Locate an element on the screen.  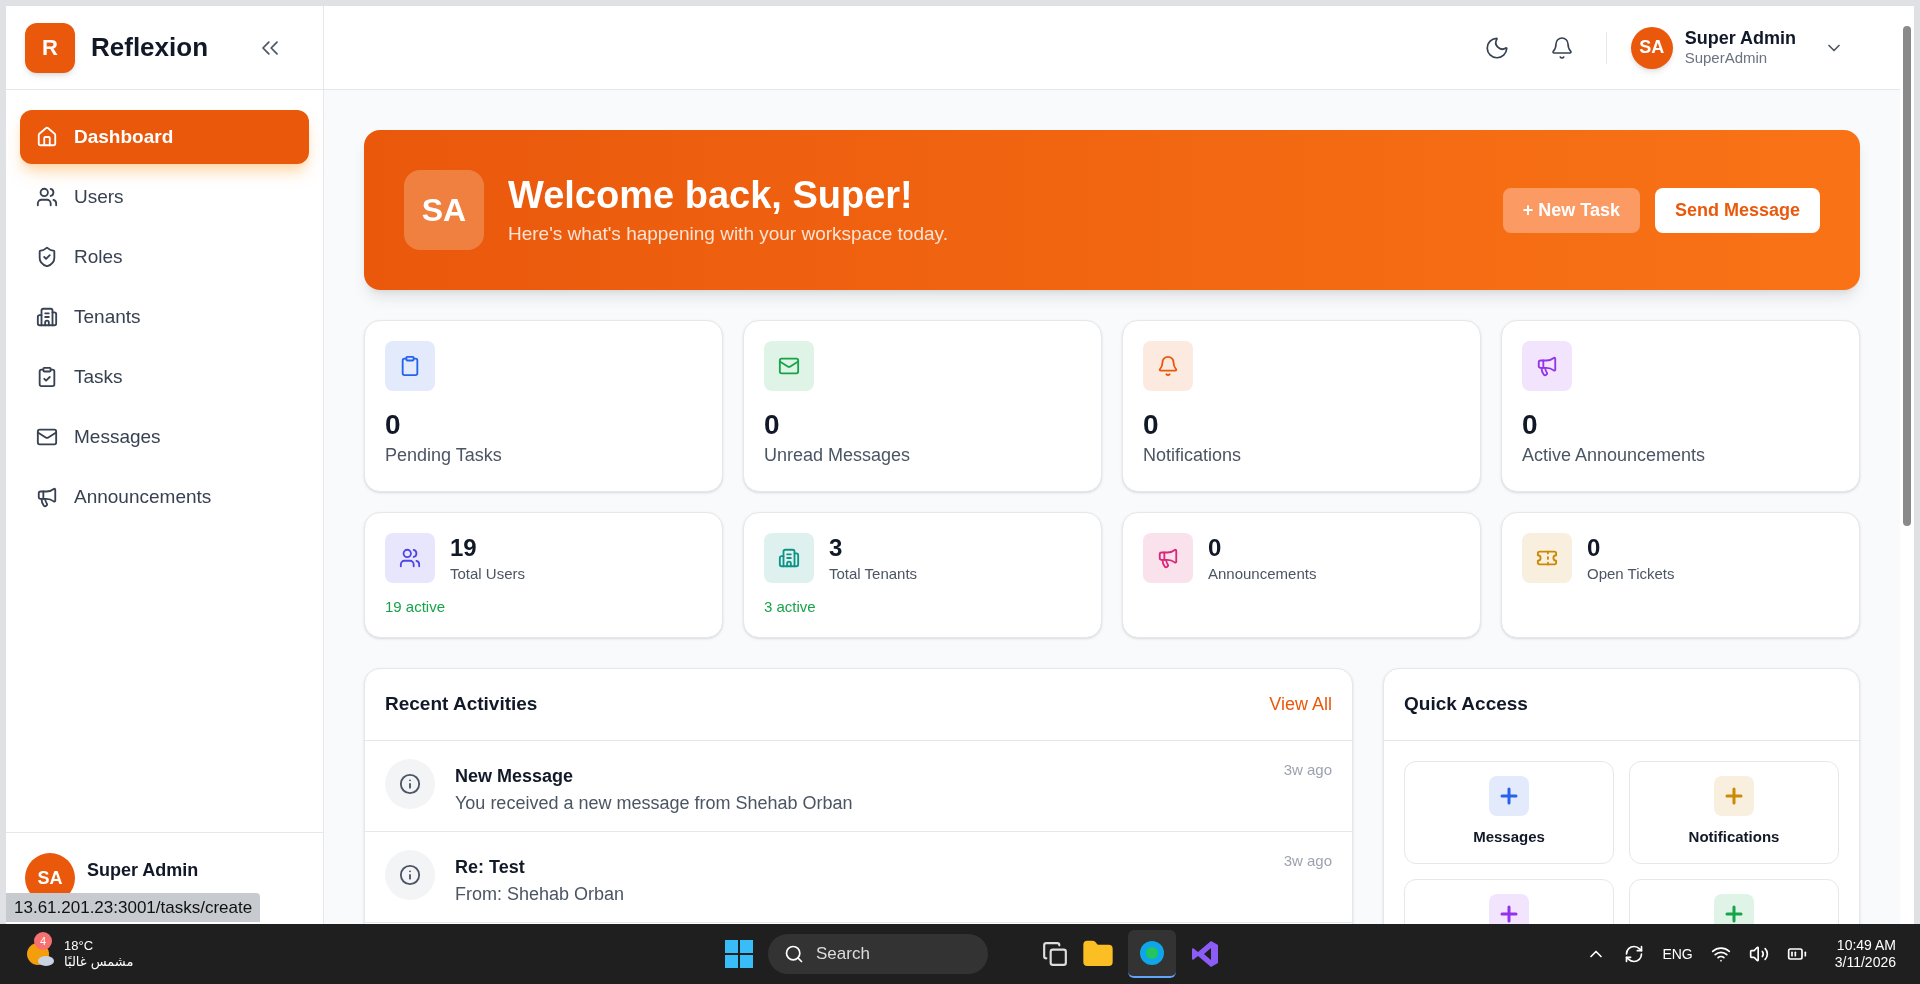
link-status-url: 13.61.201.23:3001/tasks/create is located at coordinates (133, 907).